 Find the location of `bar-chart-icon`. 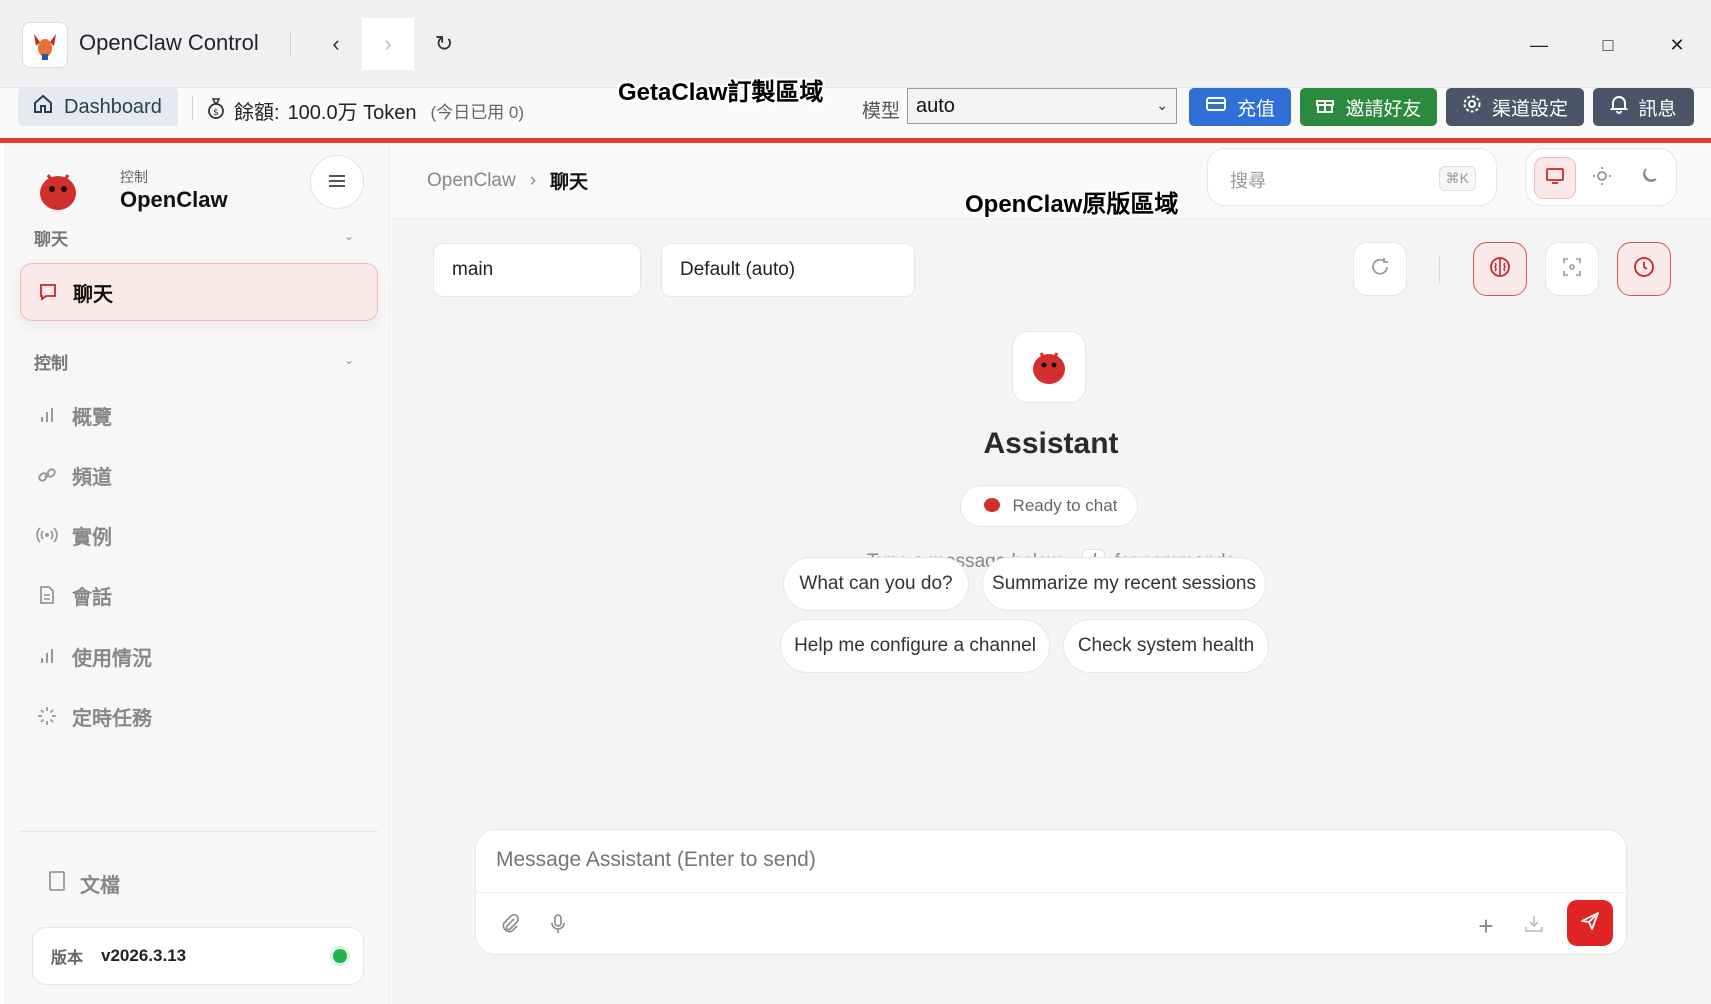

bar-chart-icon is located at coordinates (47, 415).